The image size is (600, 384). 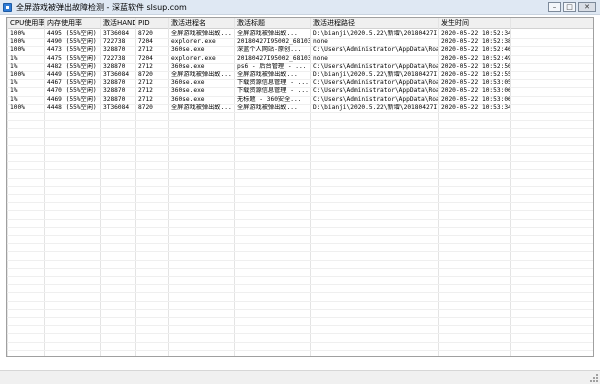 What do you see at coordinates (474, 23) in the screenshot?
I see `column-header: 发生时间` at bounding box center [474, 23].